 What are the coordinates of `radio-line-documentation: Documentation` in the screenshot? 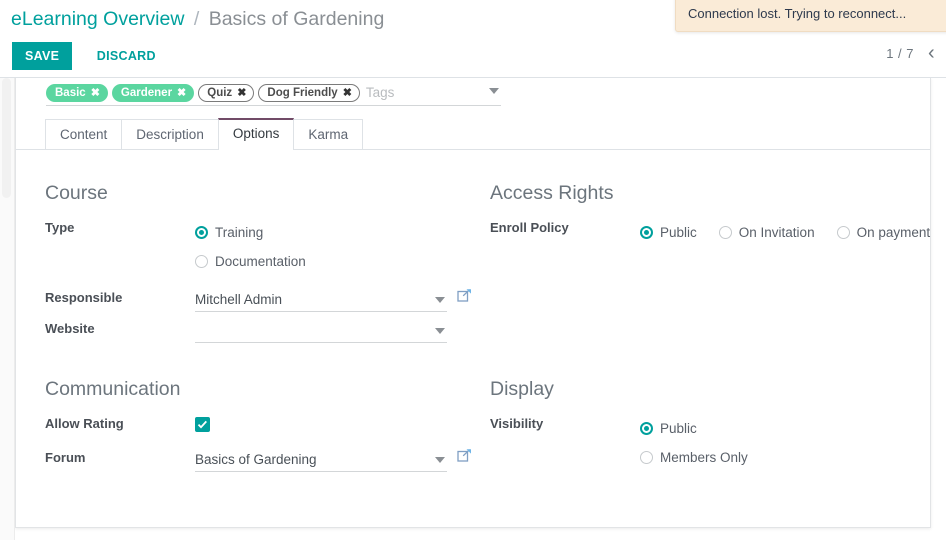 It's located at (330, 261).